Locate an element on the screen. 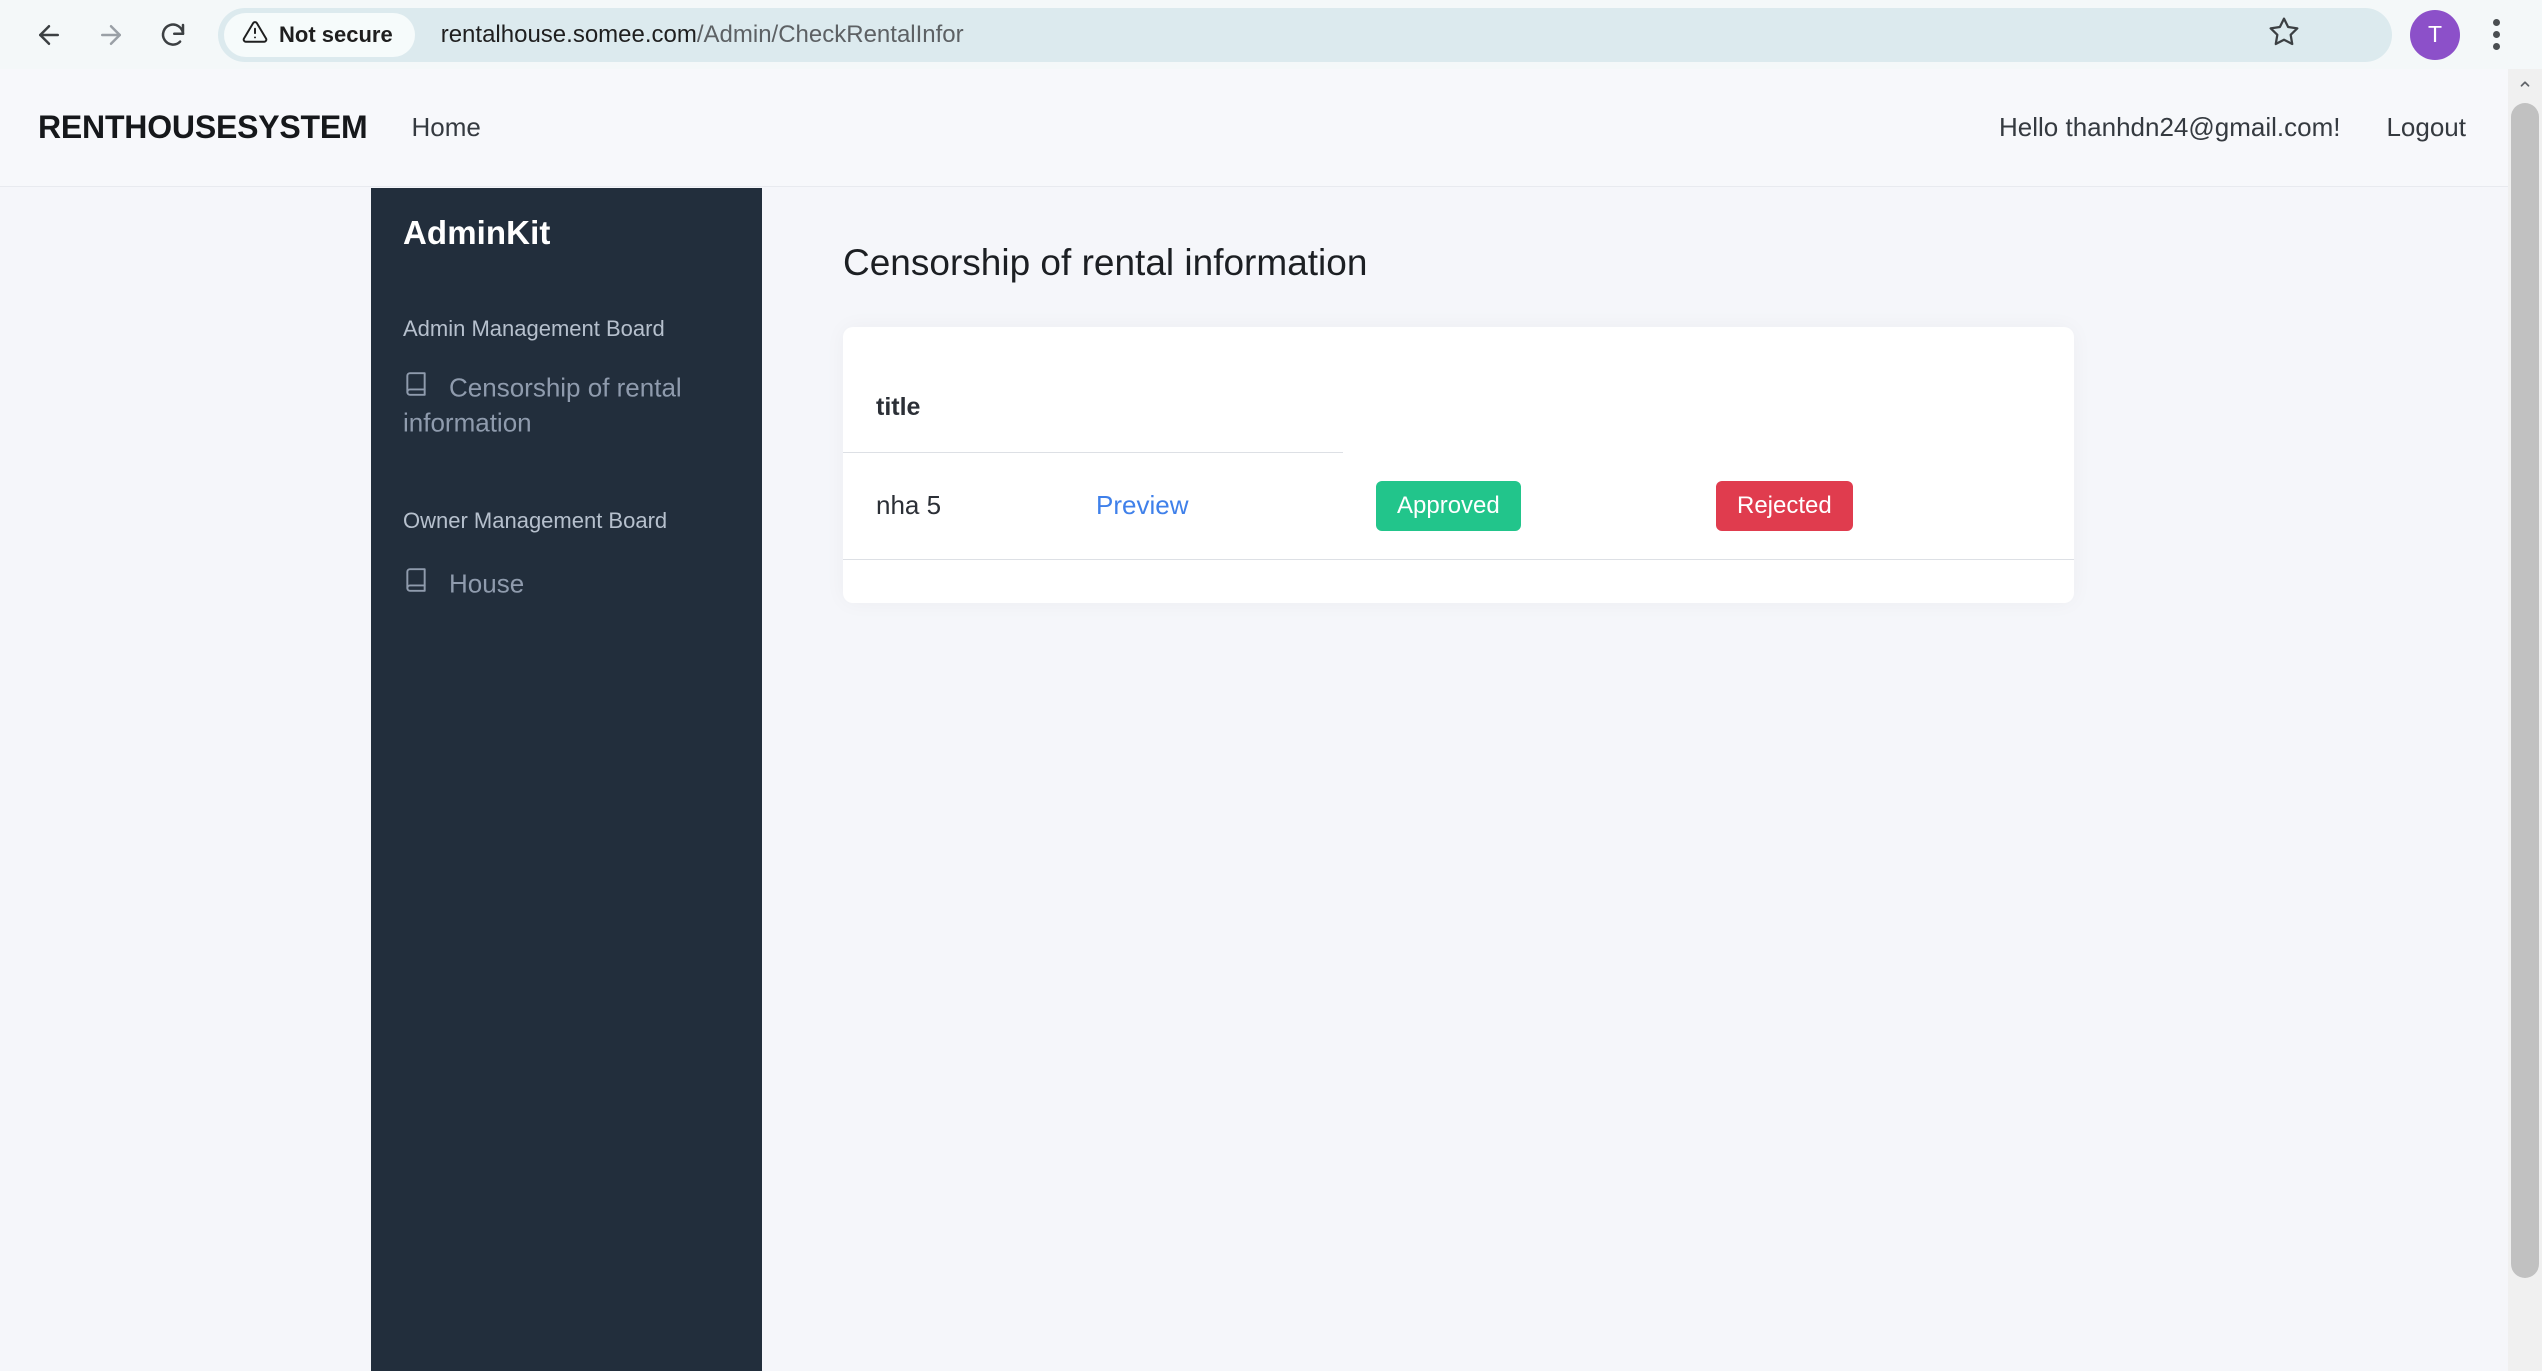 The height and width of the screenshot is (1371, 2542). sidebar-item-house: House is located at coordinates (566, 581).